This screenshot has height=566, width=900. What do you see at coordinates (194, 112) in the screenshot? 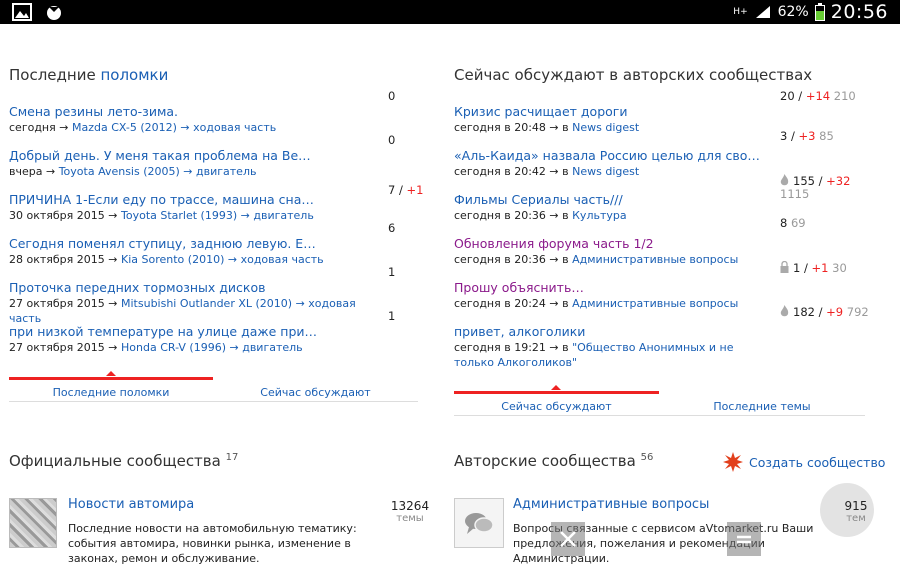
I see `breakdown-title: Смена резины лето-зима.` at bounding box center [194, 112].